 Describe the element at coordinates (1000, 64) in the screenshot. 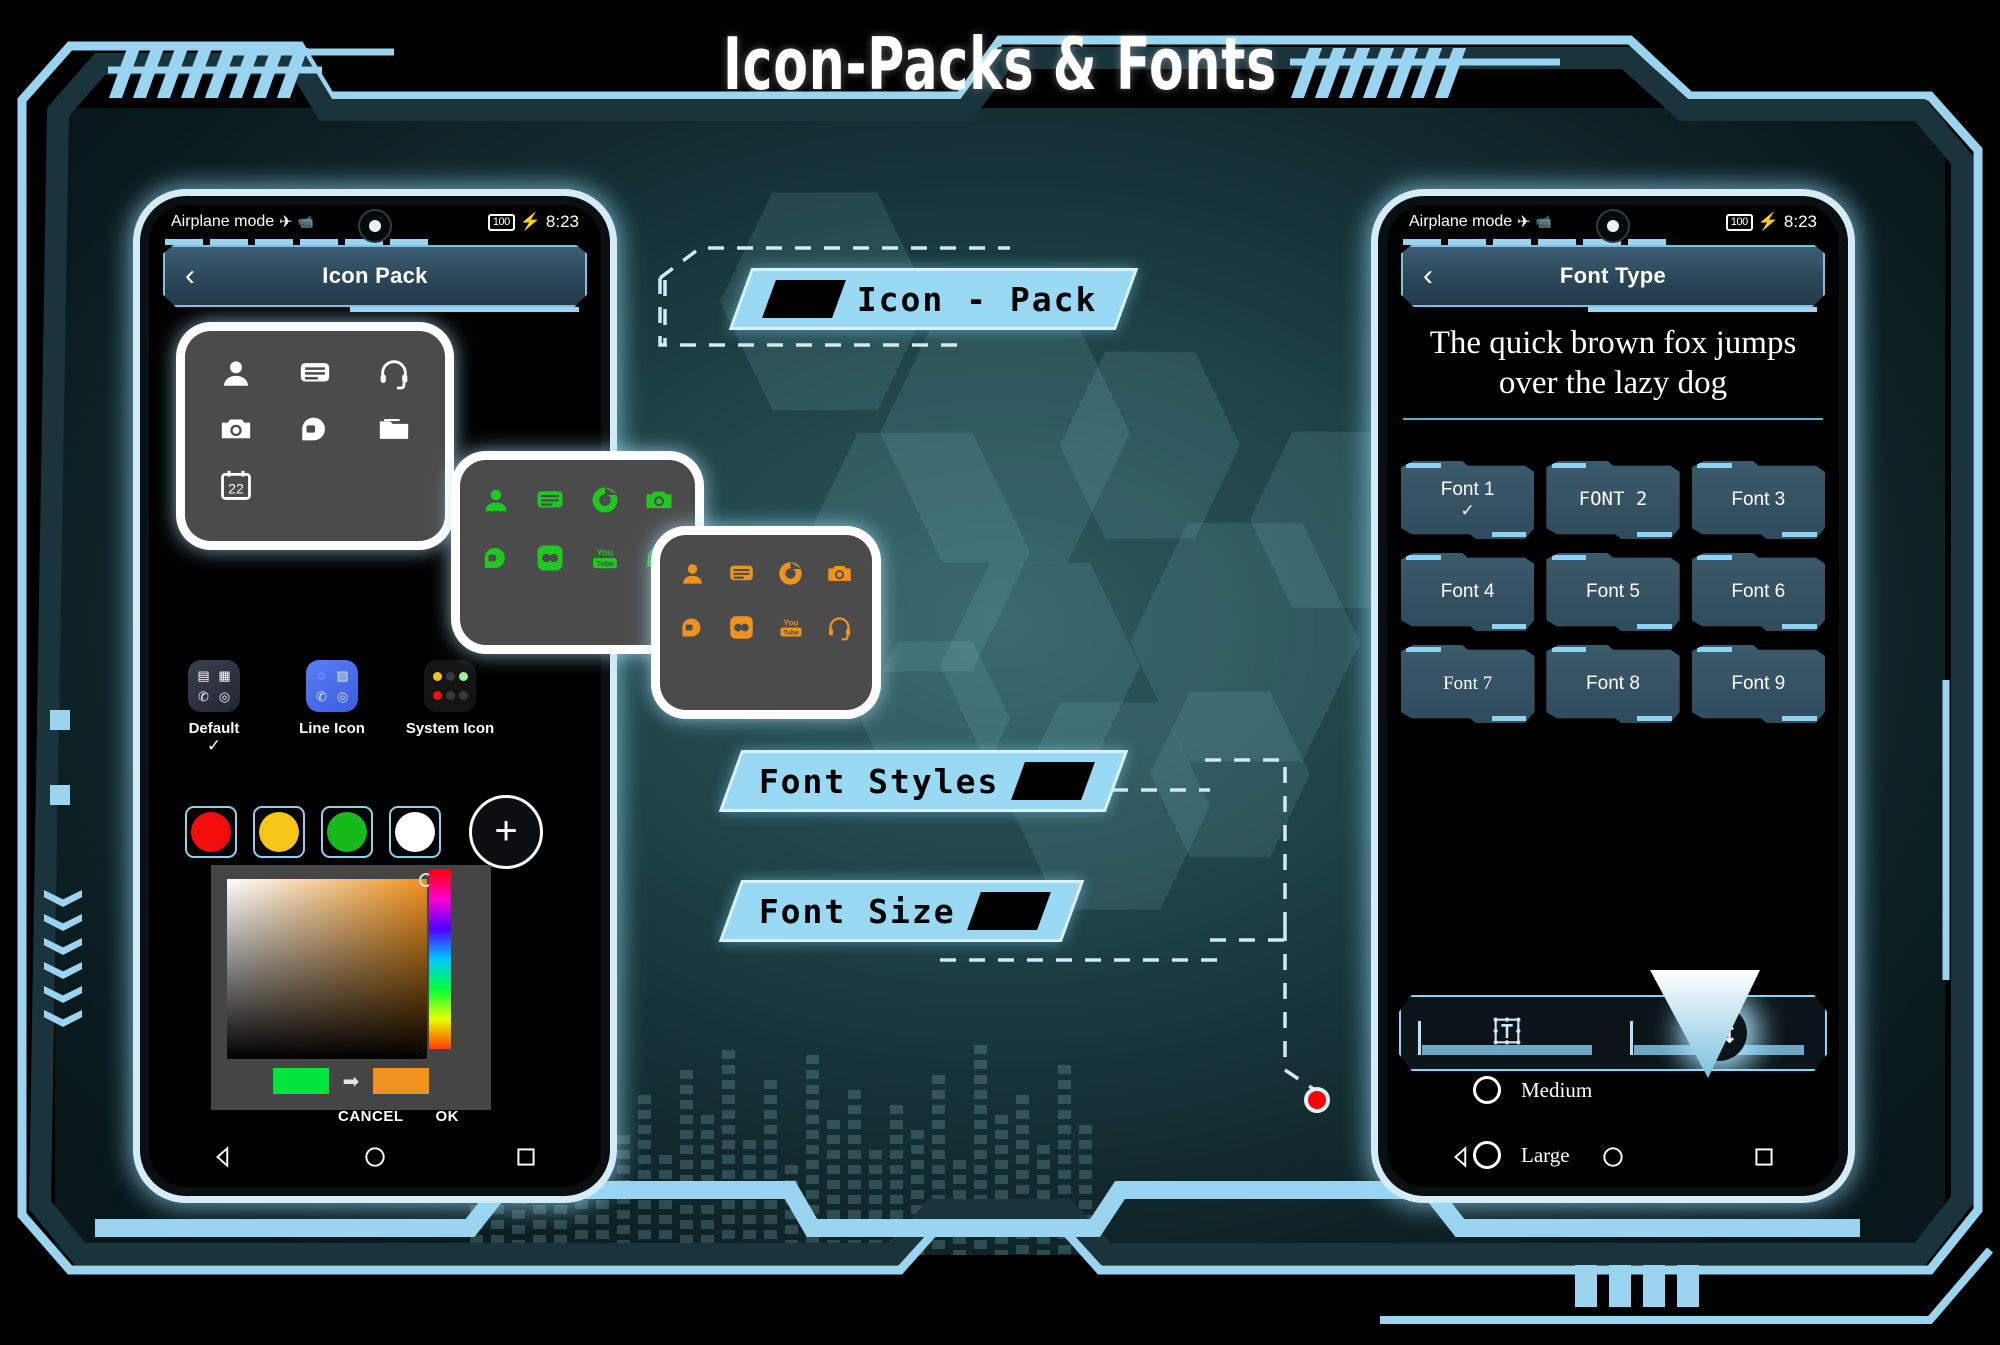

I see `page-title: Icon-Packs & Fonts` at that location.